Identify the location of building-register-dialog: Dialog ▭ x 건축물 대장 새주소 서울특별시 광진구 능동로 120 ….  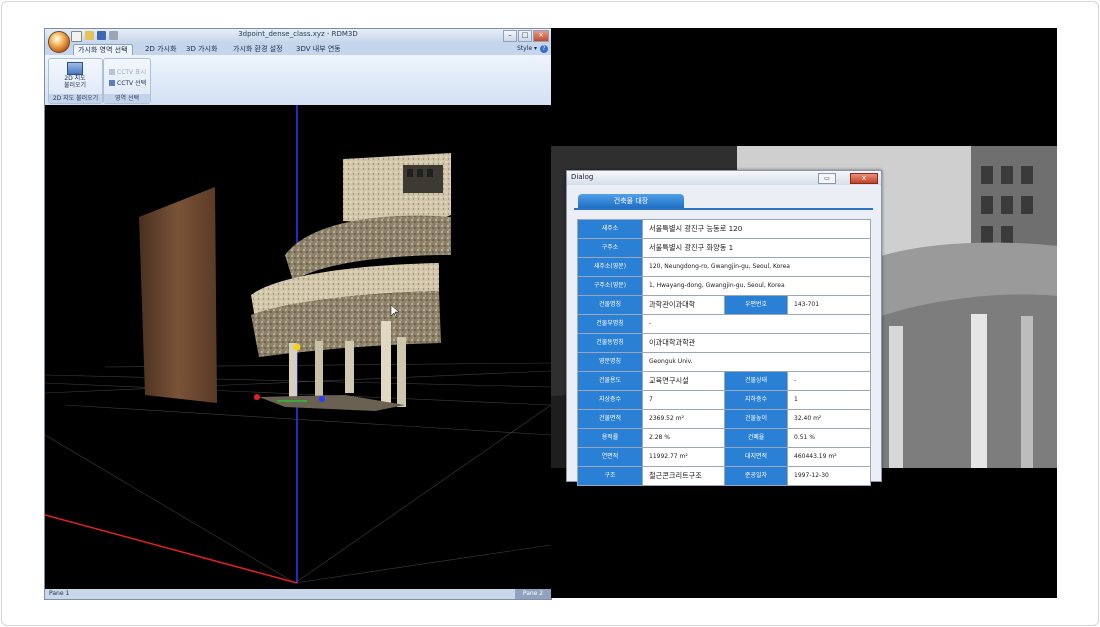
(724, 328).